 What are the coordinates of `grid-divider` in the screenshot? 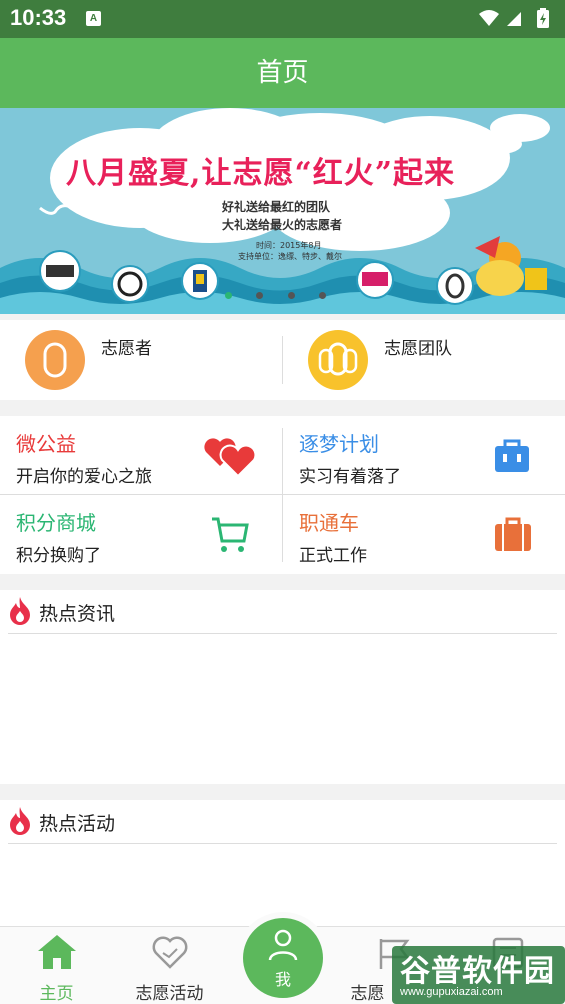 It's located at (282, 495).